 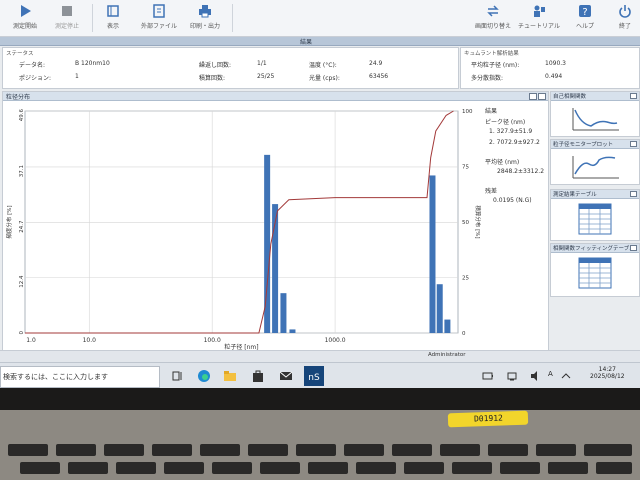 What do you see at coordinates (533, 96) in the screenshot?
I see `minimize-icon` at bounding box center [533, 96].